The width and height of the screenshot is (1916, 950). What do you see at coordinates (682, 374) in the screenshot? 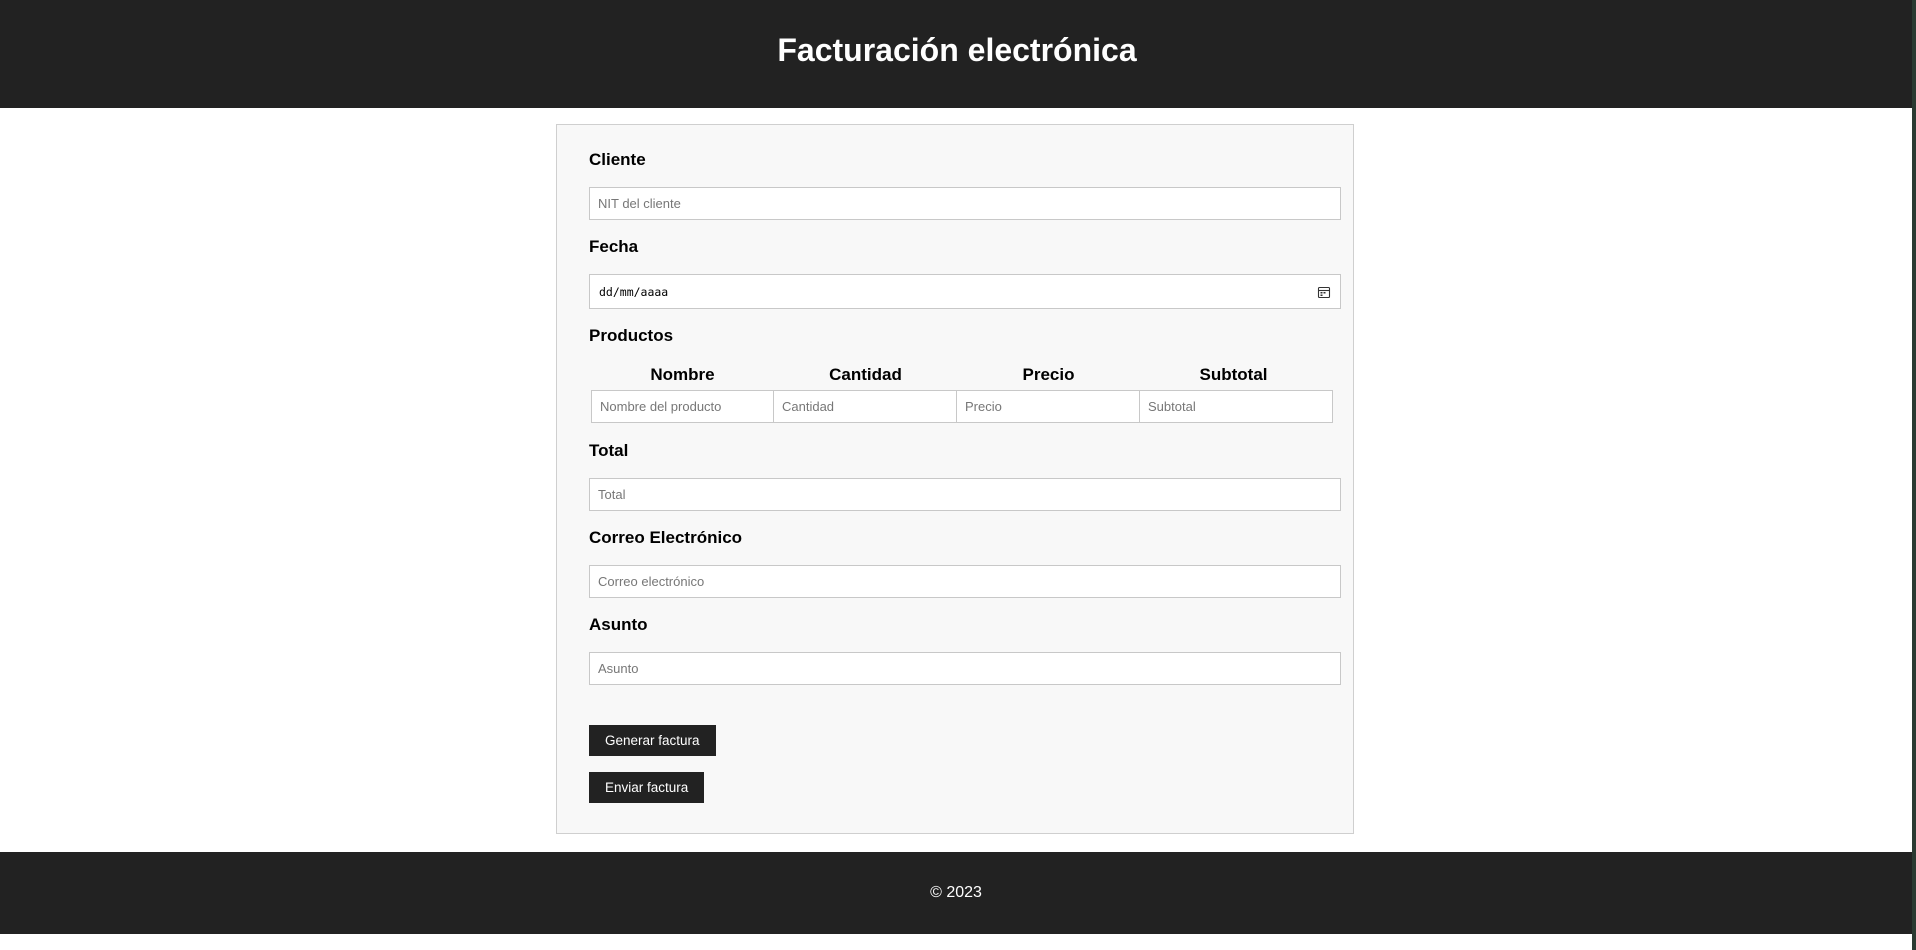
I see `column-header-nombre: Nombre` at bounding box center [682, 374].